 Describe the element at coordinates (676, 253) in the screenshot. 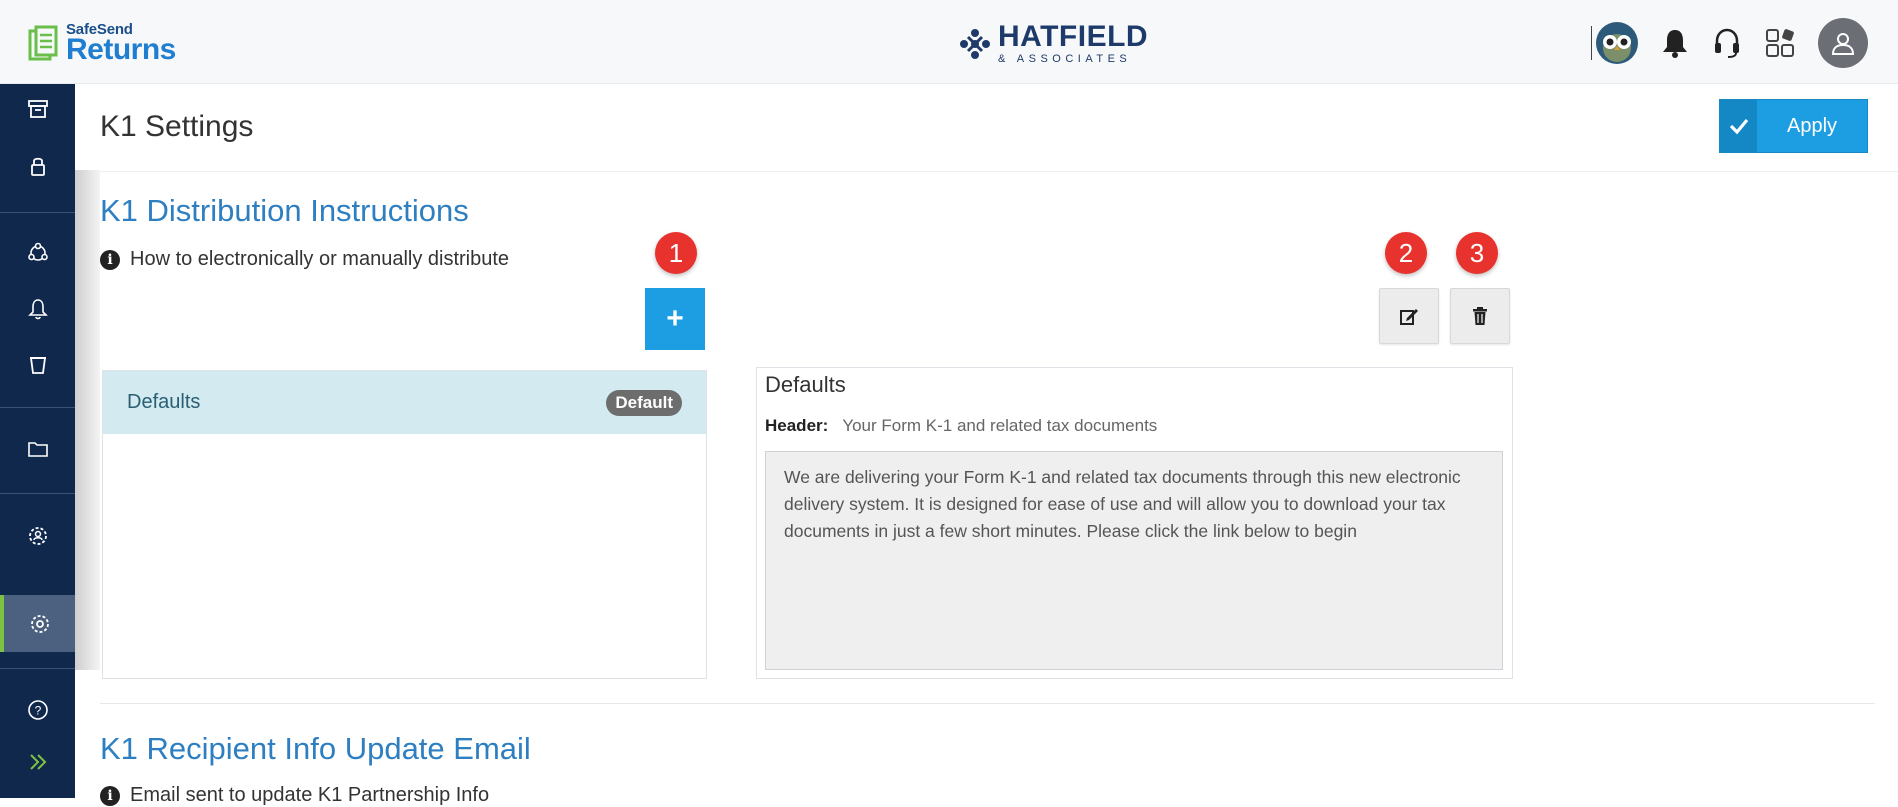

I see `callout-badge-1: 1` at that location.